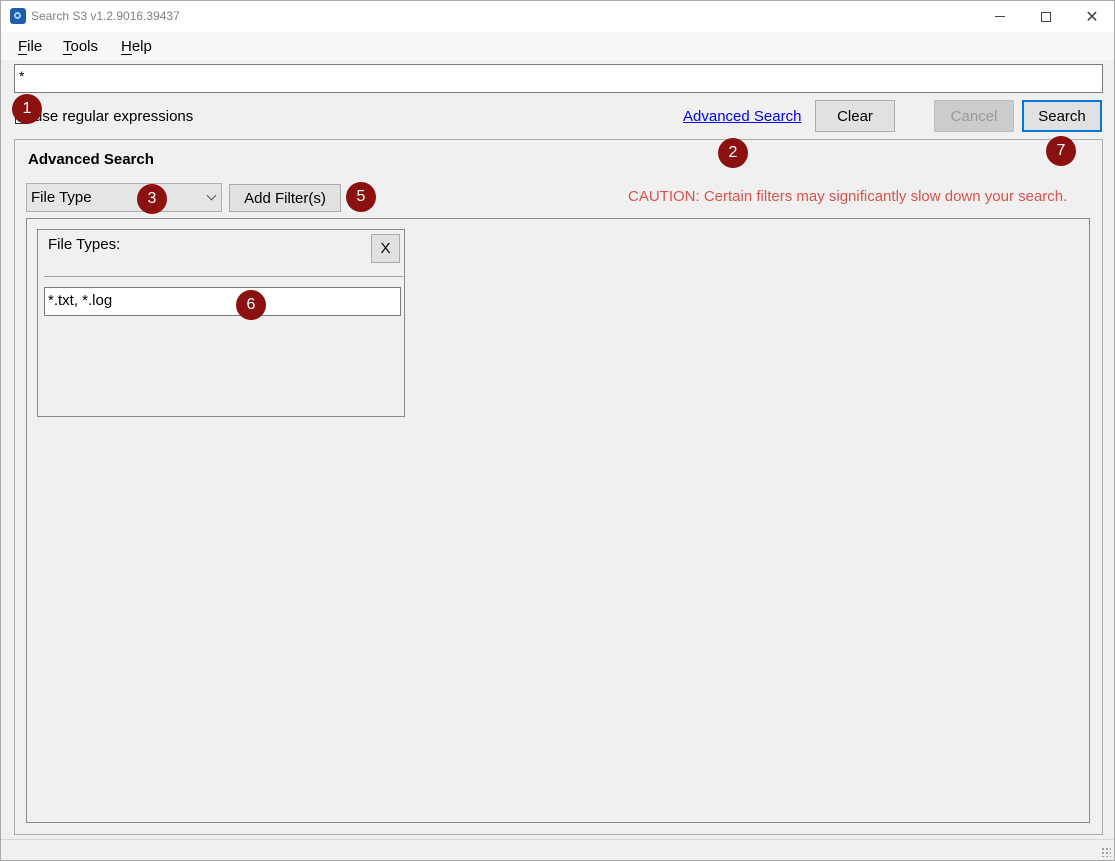 The height and width of the screenshot is (861, 1115). Describe the element at coordinates (557, 46) in the screenshot. I see `menu-bar: File Tools Help` at that location.